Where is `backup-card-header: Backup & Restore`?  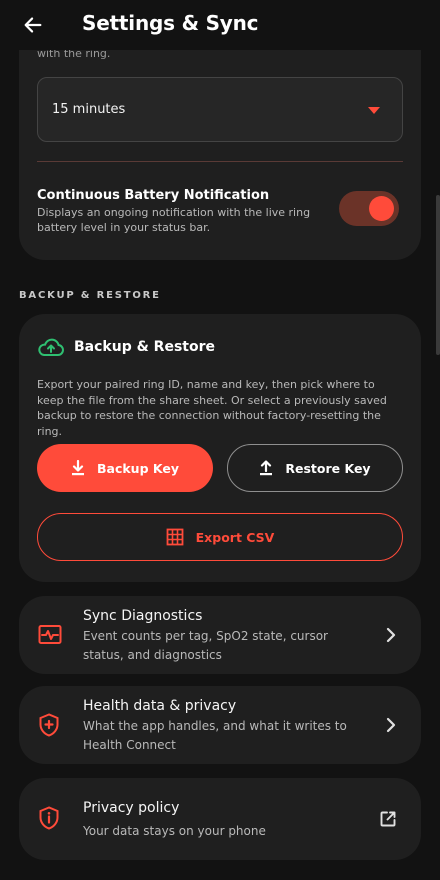
backup-card-header: Backup & Restore is located at coordinates (126, 347).